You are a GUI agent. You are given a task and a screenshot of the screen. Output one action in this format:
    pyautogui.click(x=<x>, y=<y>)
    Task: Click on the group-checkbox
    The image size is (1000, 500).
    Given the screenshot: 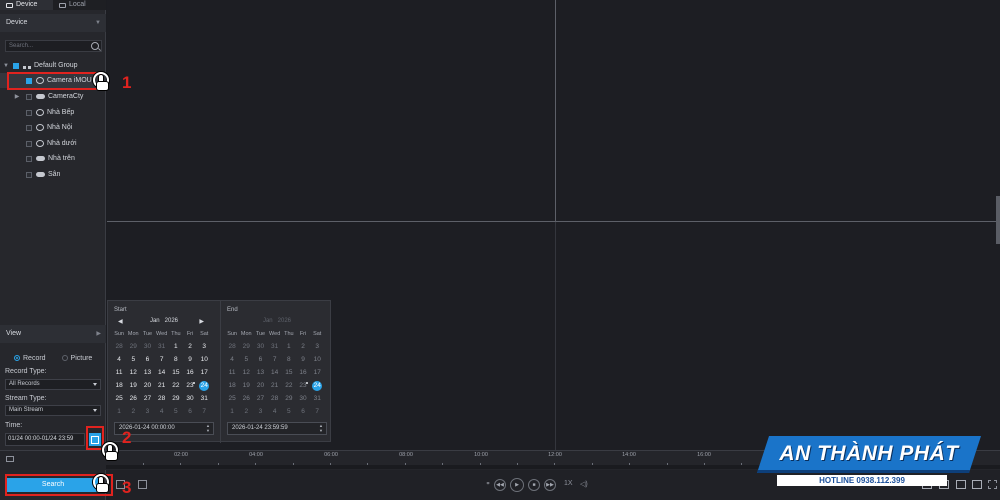 What is the action you would take?
    pyautogui.click(x=16, y=65)
    